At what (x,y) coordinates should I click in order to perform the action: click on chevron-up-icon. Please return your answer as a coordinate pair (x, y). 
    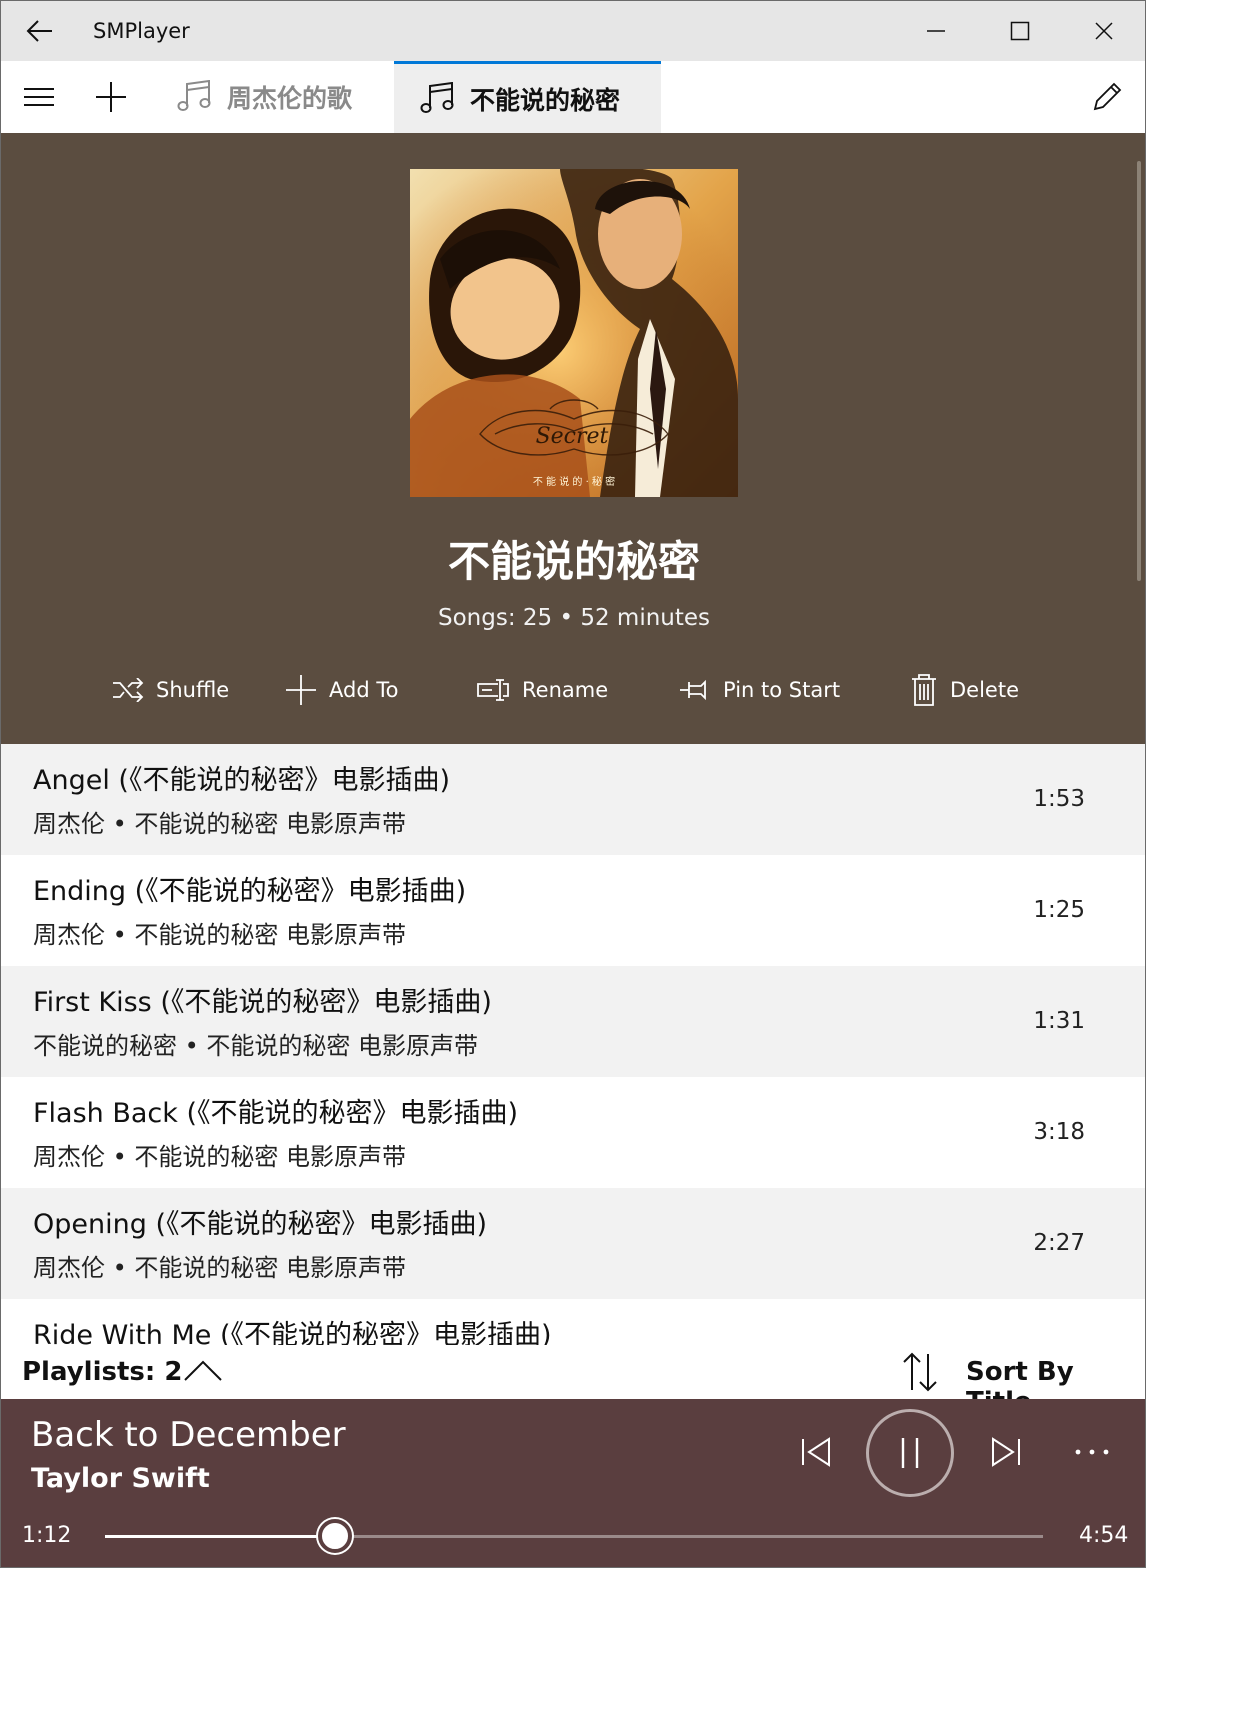
    Looking at the image, I should click on (203, 1370).